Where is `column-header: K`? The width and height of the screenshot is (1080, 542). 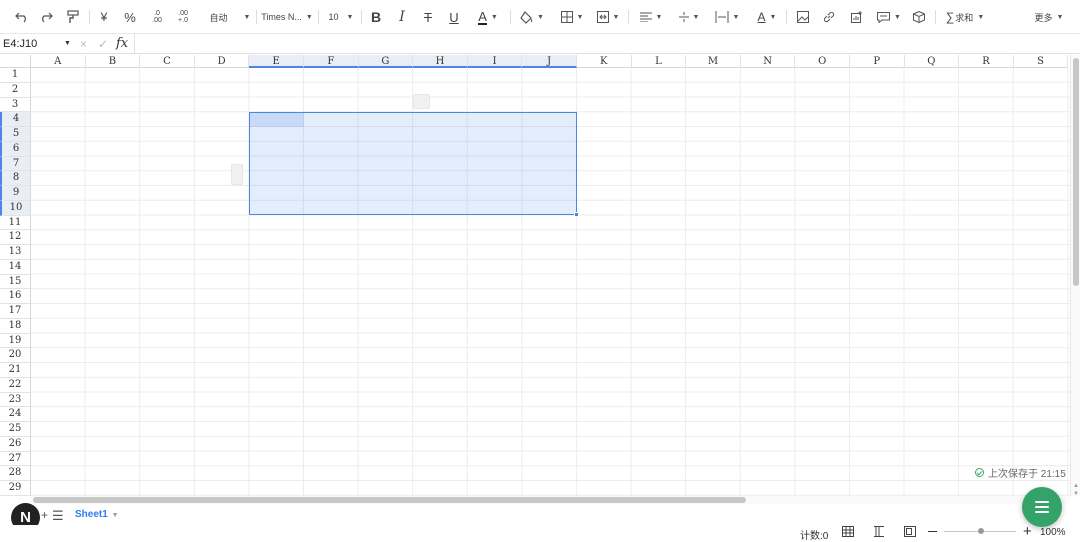
column-header: K is located at coordinates (604, 61).